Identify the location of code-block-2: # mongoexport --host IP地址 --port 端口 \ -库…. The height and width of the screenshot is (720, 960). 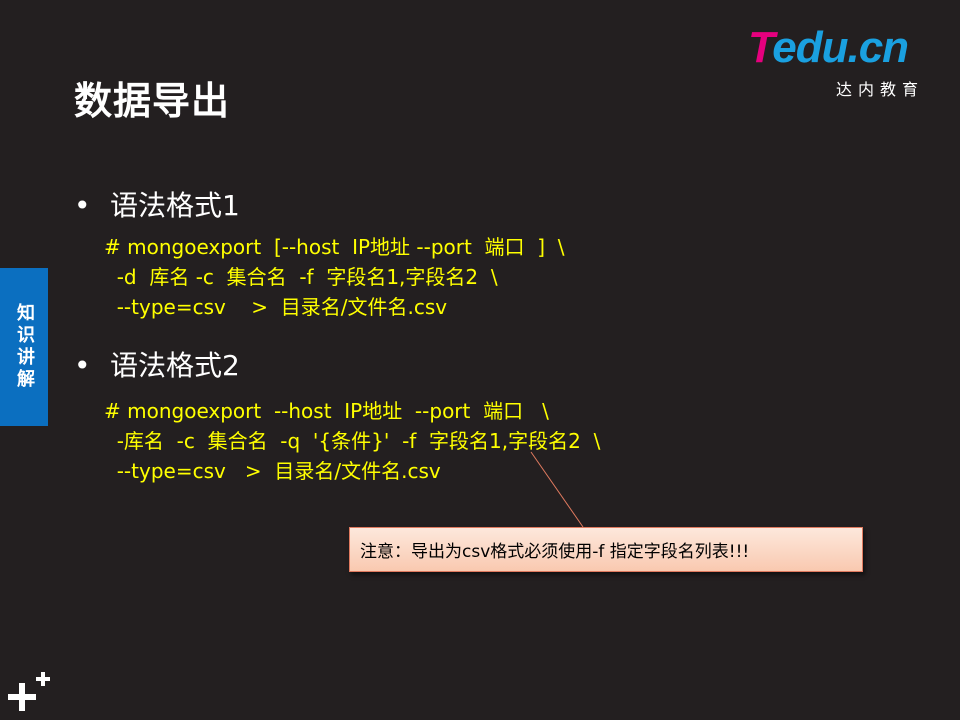
(352, 441).